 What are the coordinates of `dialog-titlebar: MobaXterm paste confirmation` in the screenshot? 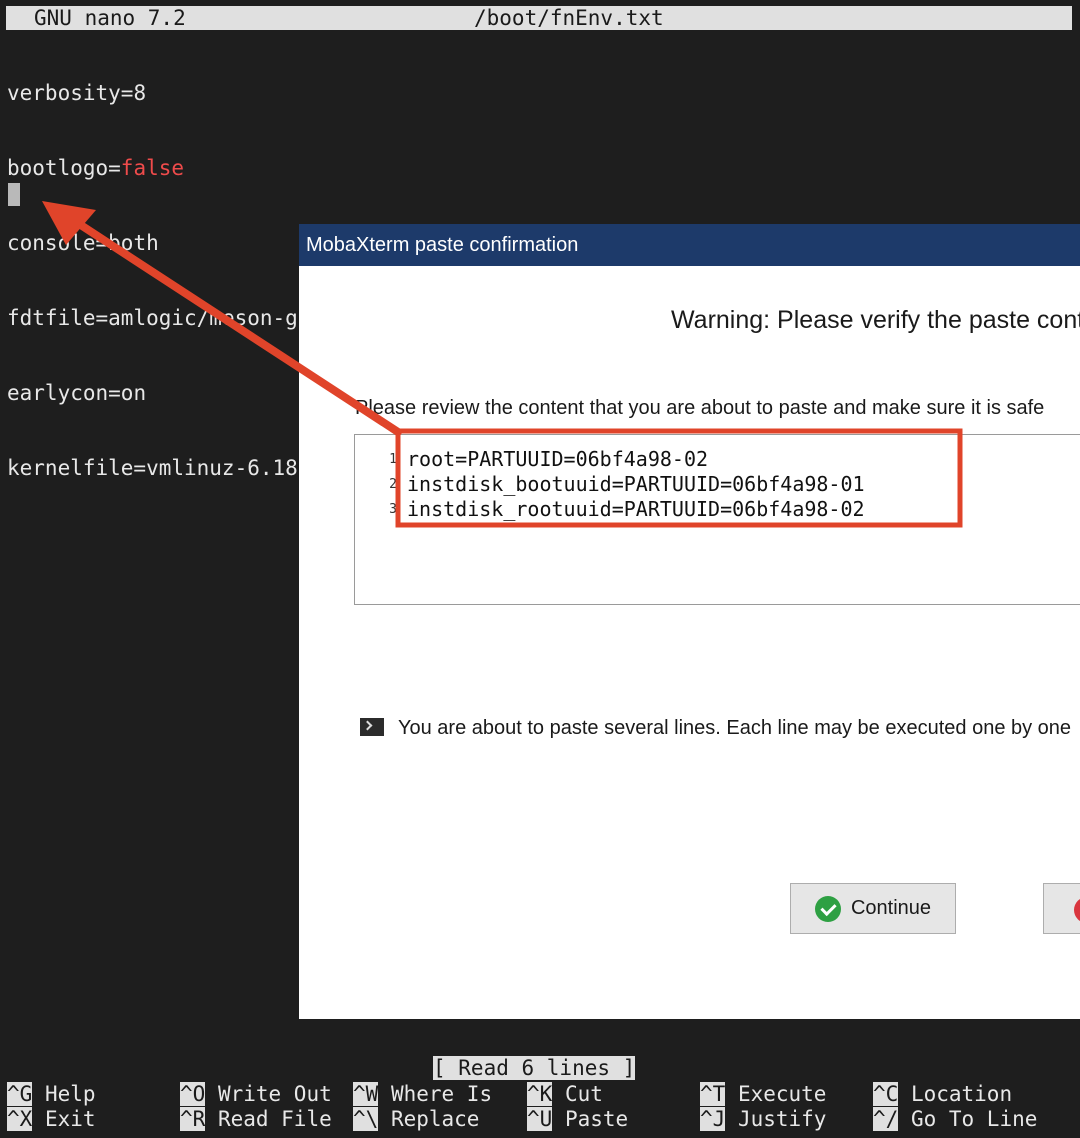 It's located at (689, 245).